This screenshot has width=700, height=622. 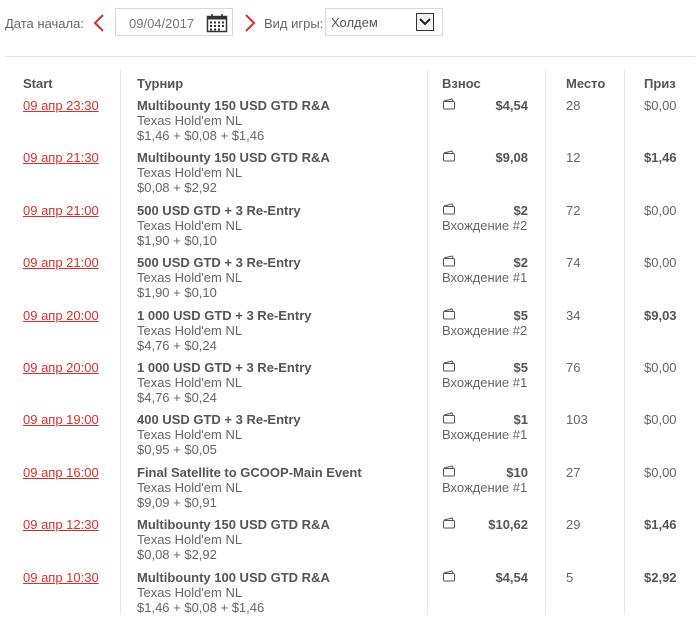 I want to click on start-time-link: 09 апр 12:30, so click(x=61, y=524).